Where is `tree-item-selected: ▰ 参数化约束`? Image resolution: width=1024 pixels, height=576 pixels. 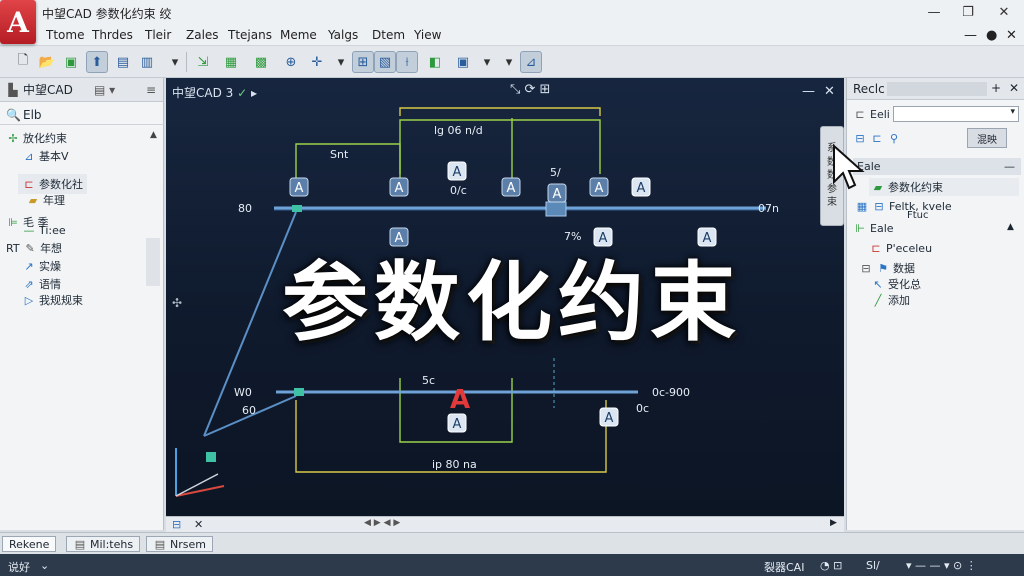
tree-item-selected: ▰ 参数化约束 is located at coordinates (944, 187).